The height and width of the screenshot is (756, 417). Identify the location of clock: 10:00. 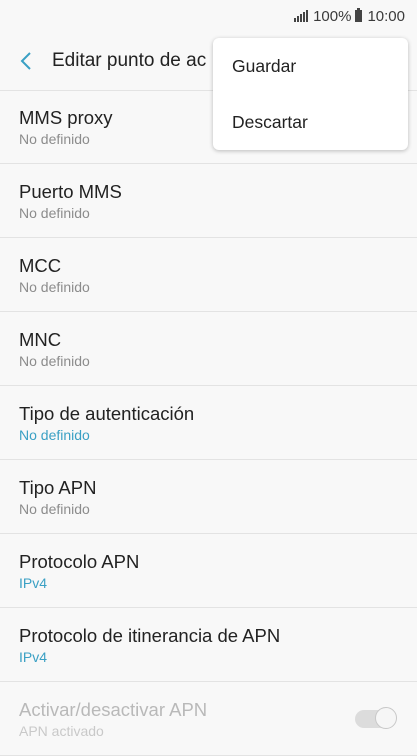
(386, 16).